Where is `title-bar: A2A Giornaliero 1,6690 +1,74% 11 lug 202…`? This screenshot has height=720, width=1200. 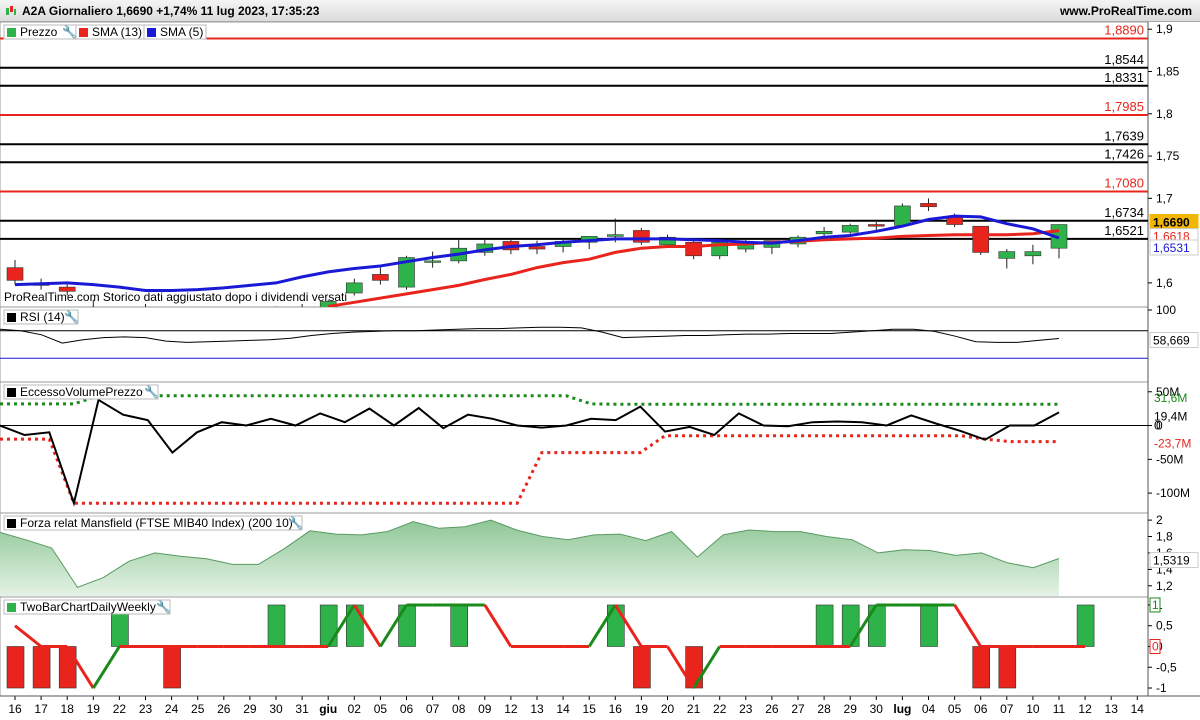 title-bar: A2A Giornaliero 1,6690 +1,74% 11 lug 202… is located at coordinates (600, 11).